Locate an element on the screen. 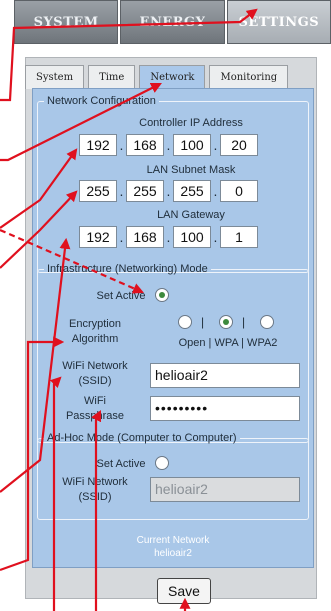  current-network-label: Current Network is located at coordinates (173, 540).